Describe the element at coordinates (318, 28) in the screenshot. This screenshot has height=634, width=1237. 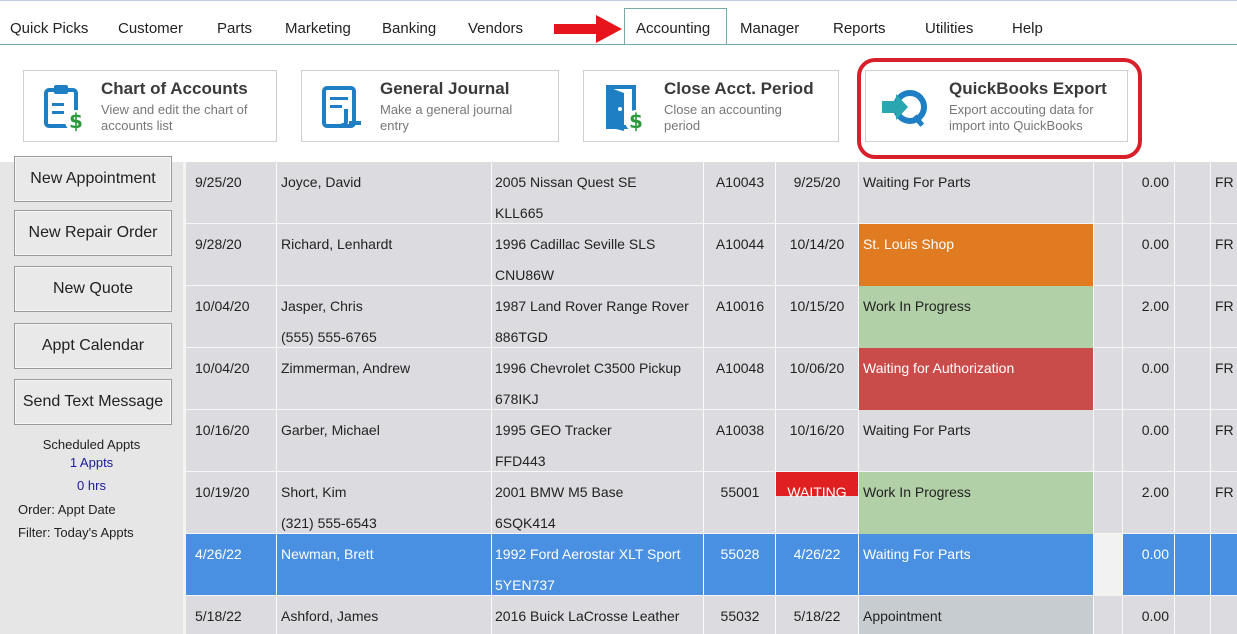
I see `menu-marketing: Marketing` at that location.